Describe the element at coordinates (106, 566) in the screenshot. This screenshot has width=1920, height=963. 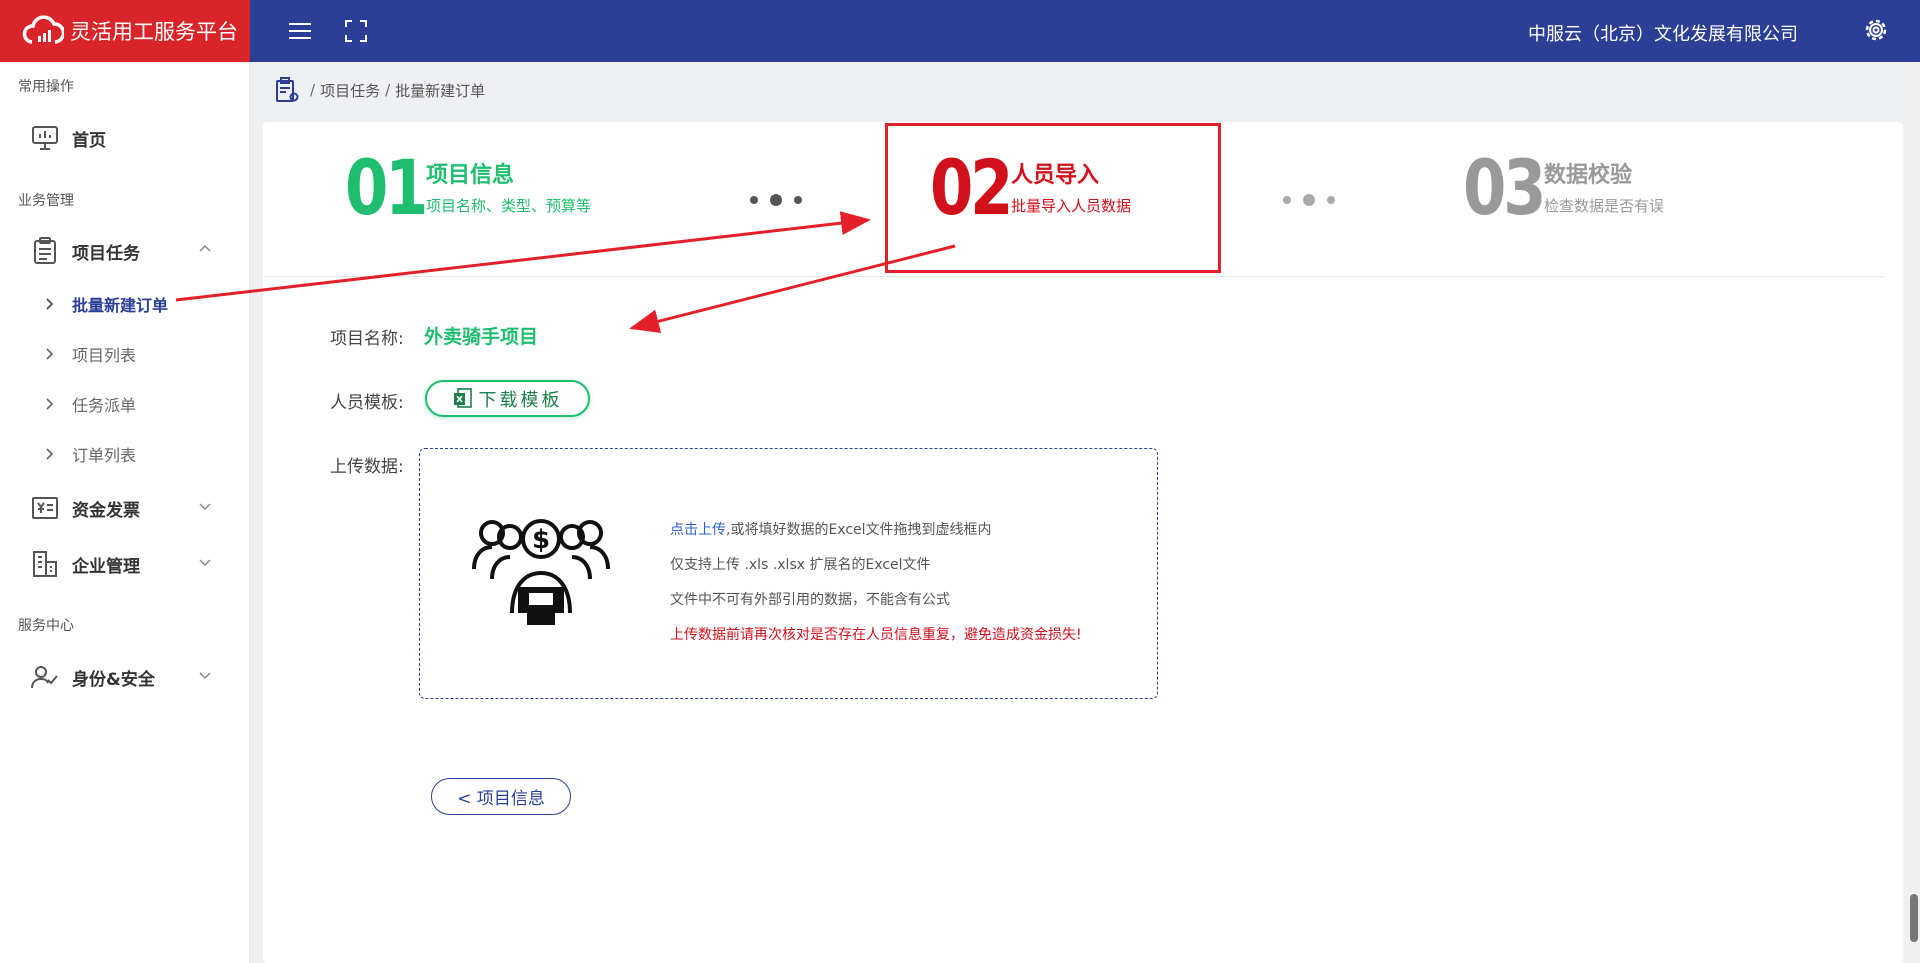
I see `sidebar-item-label: 企业管理` at that location.